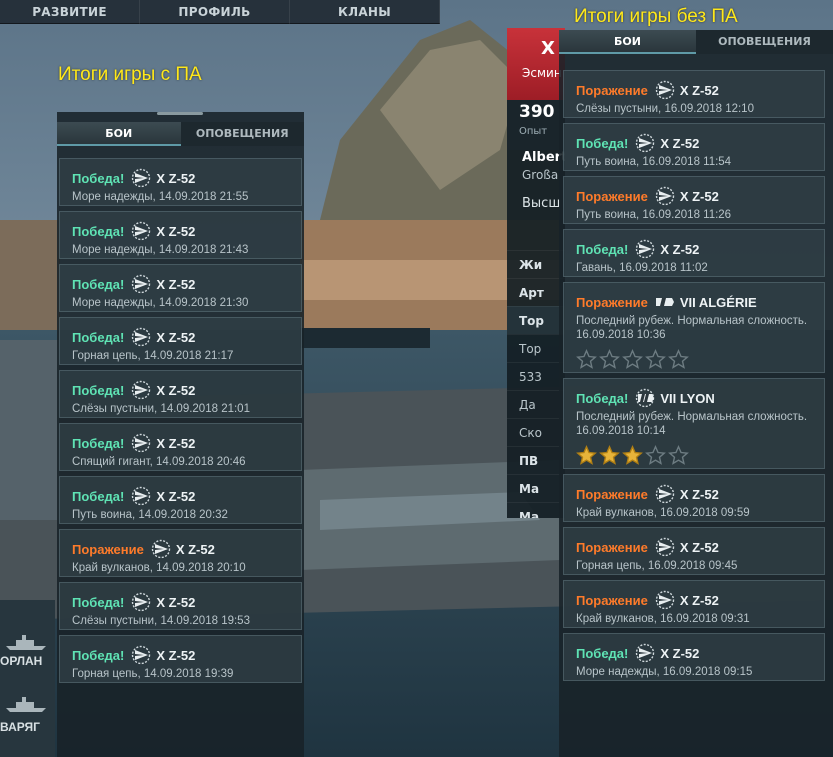 The image size is (833, 757). I want to click on section-torpedoes: Тор, so click(536, 320).